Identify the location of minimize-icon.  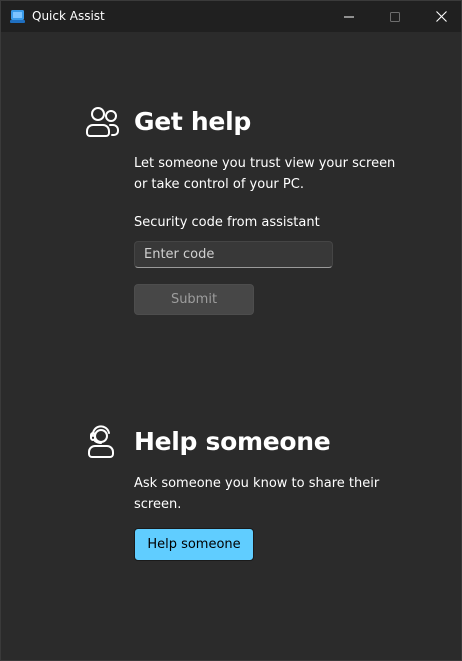
(349, 16).